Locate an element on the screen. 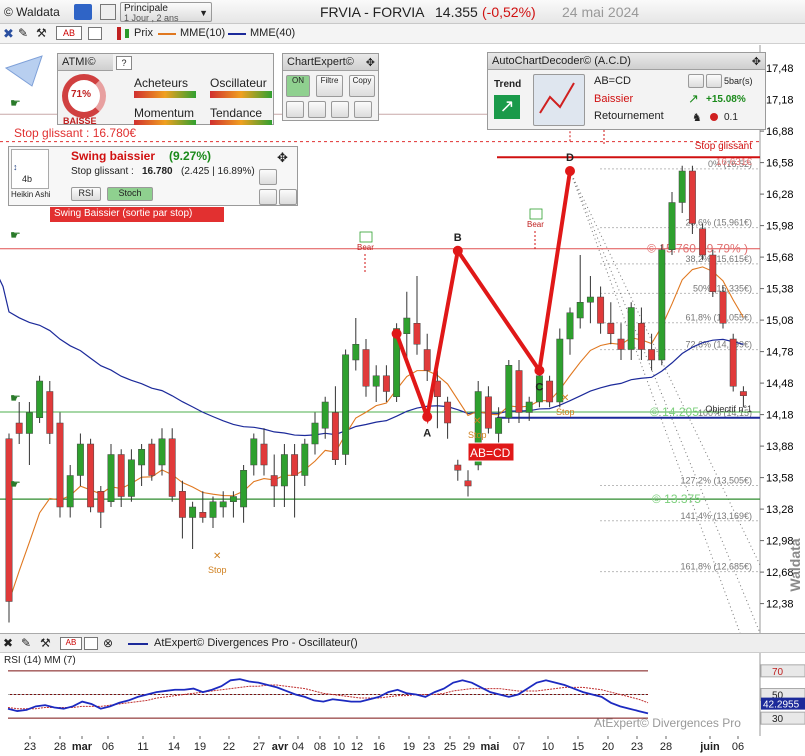 The height and width of the screenshot is (756, 805). atmi-bar-tendance is located at coordinates (241, 122).